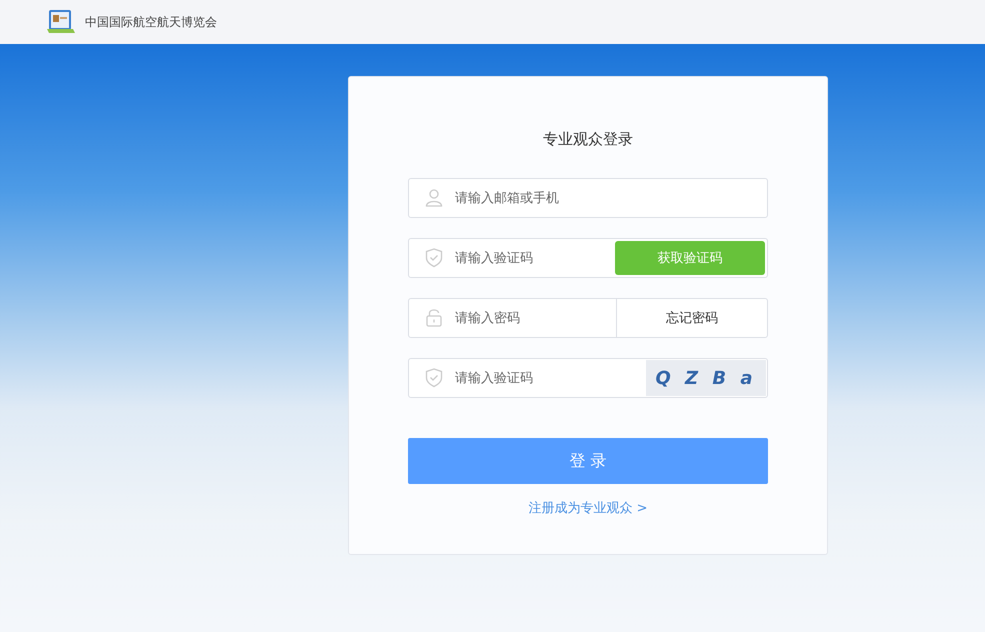 Image resolution: width=985 pixels, height=632 pixels. What do you see at coordinates (61, 22) in the screenshot?
I see `logo-icon` at bounding box center [61, 22].